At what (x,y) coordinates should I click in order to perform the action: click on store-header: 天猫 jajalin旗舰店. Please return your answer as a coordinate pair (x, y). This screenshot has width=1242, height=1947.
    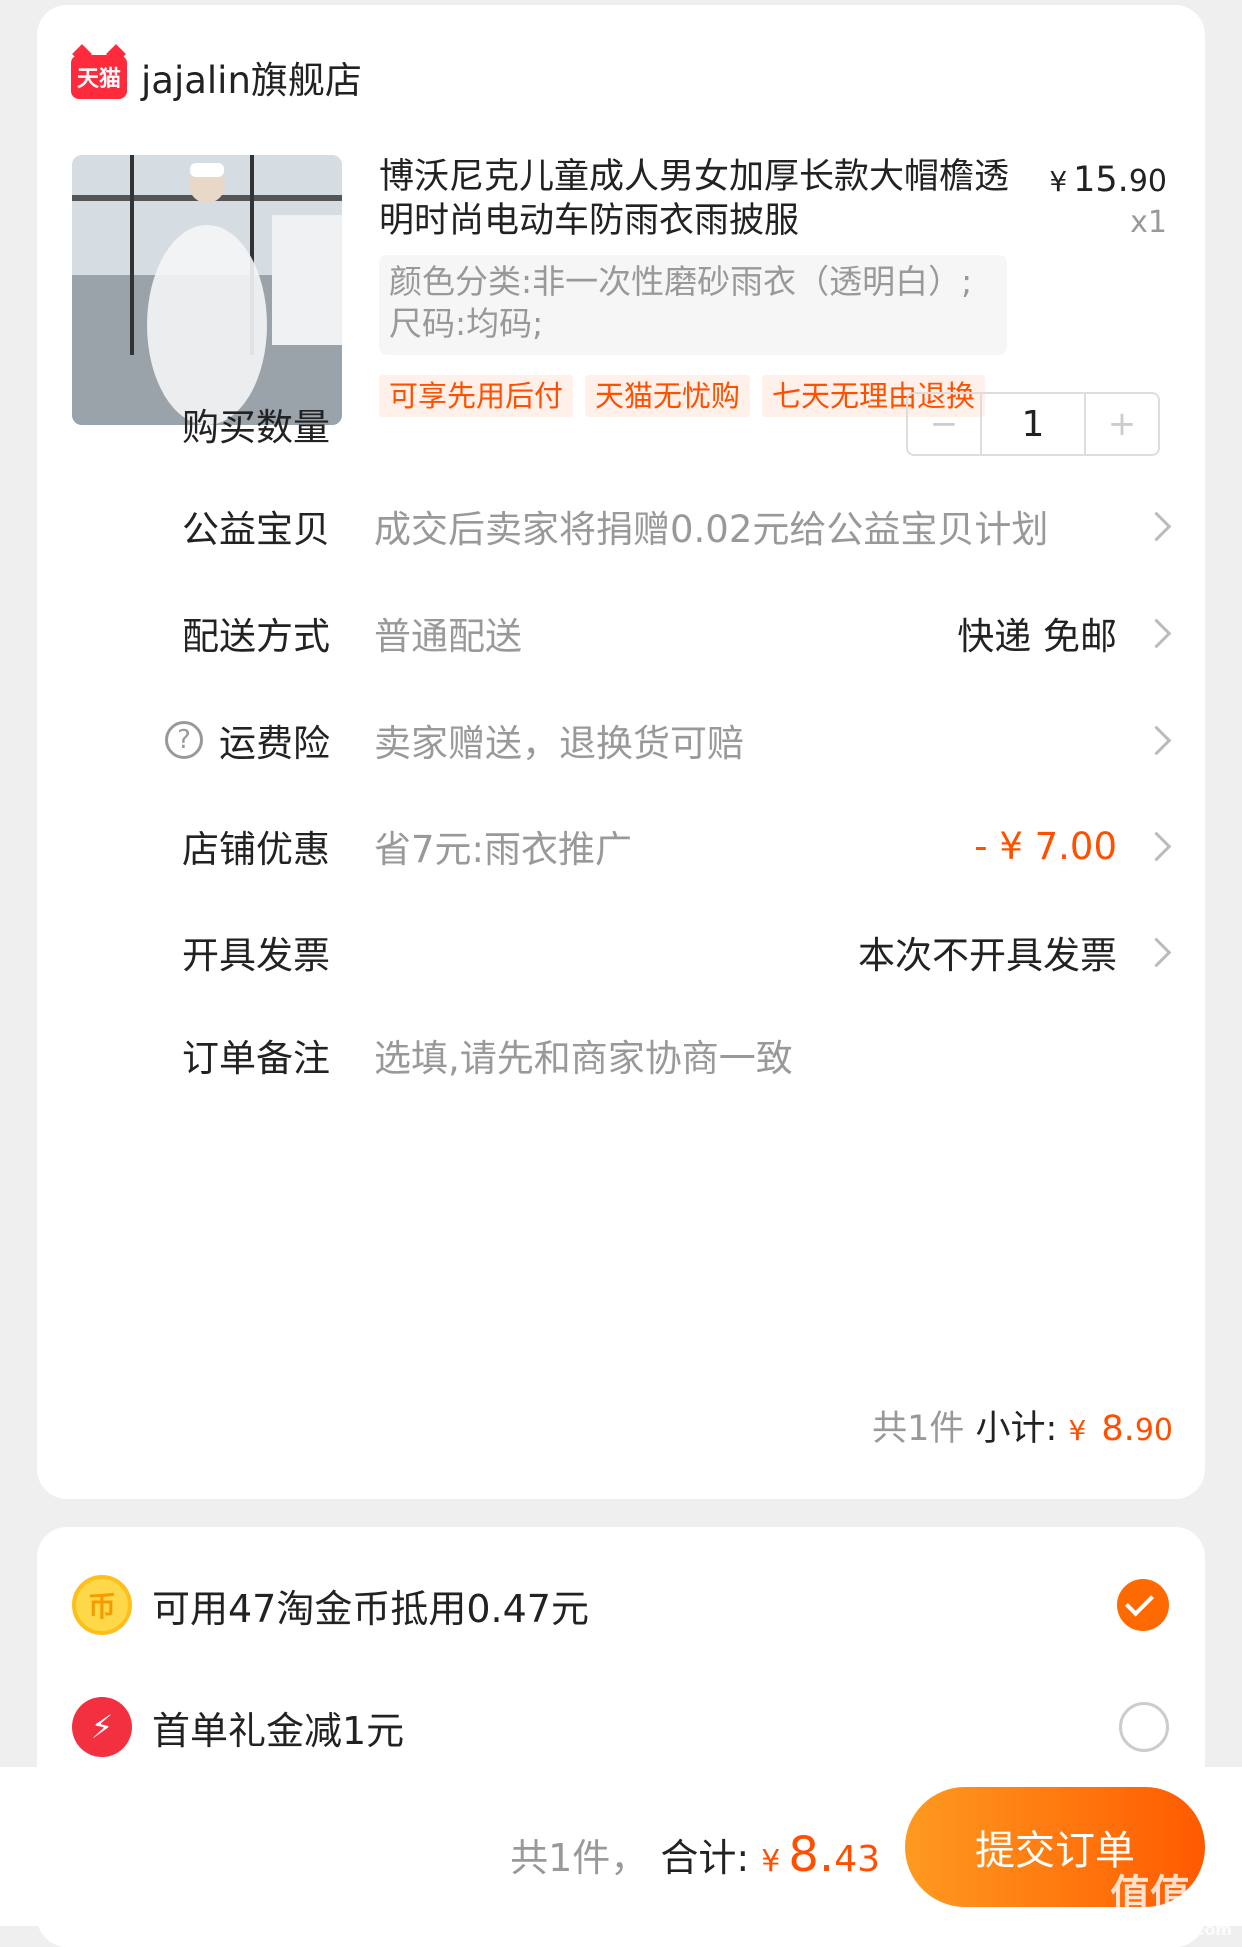
    Looking at the image, I should click on (216, 77).